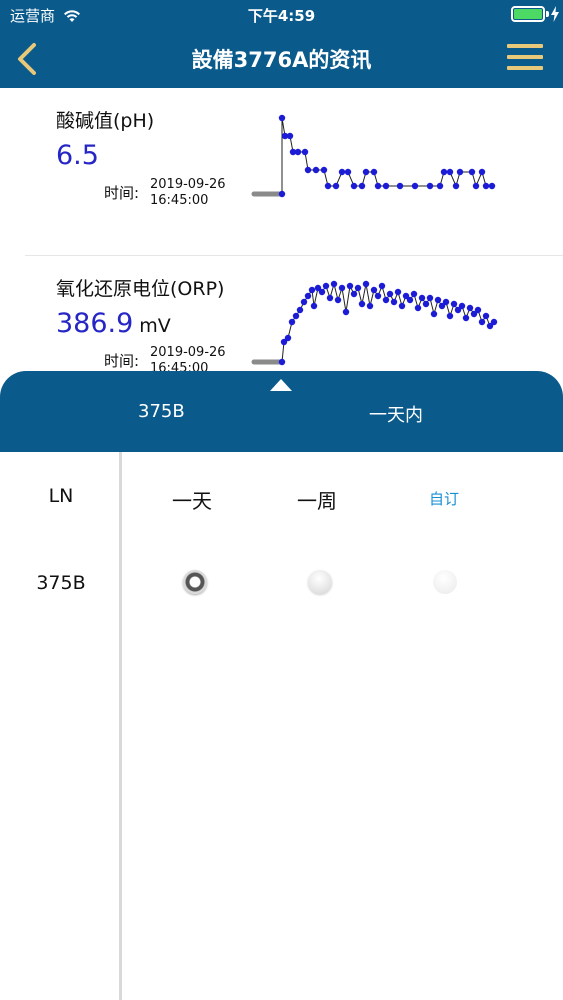 The image size is (563, 1000). Describe the element at coordinates (140, 289) in the screenshot. I see `sensor-label: 氧化还原电位(ORP)` at that location.